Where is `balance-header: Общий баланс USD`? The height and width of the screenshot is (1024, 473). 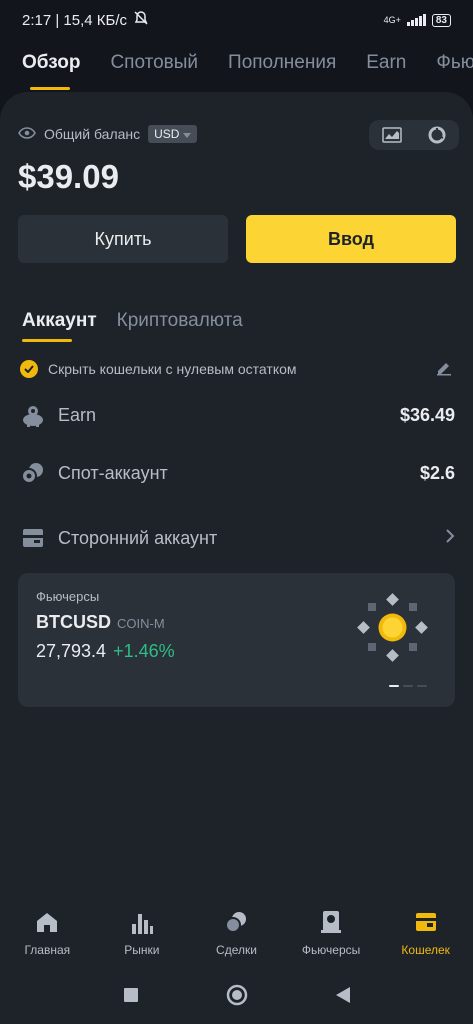
balance-header: Общий баланс USD is located at coordinates (108, 134).